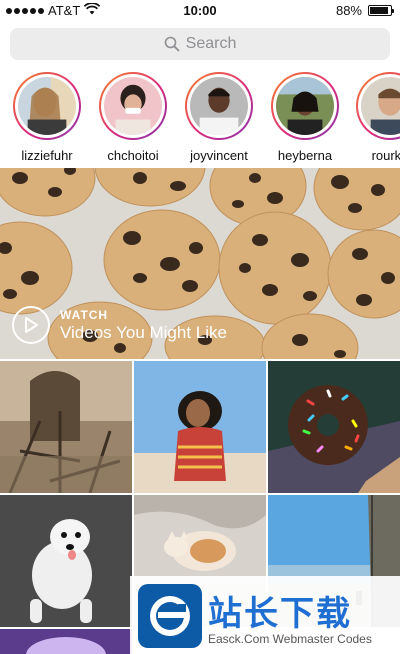  Describe the element at coordinates (143, 332) in the screenshot. I see `video-title: Videos You Might Like` at that location.